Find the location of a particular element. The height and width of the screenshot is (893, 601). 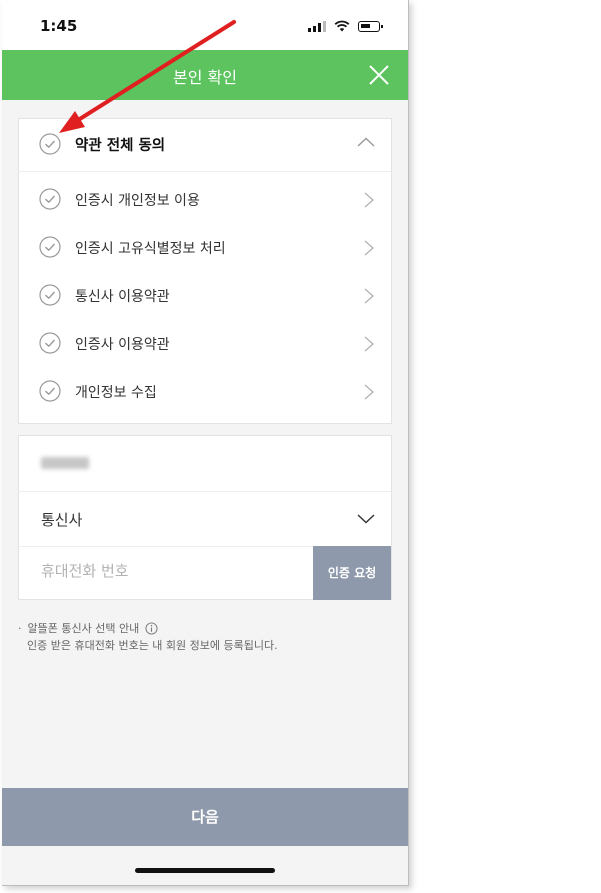

agreement-item-personal-info-use: 인증시 개인정보 이용 is located at coordinates (205, 200).